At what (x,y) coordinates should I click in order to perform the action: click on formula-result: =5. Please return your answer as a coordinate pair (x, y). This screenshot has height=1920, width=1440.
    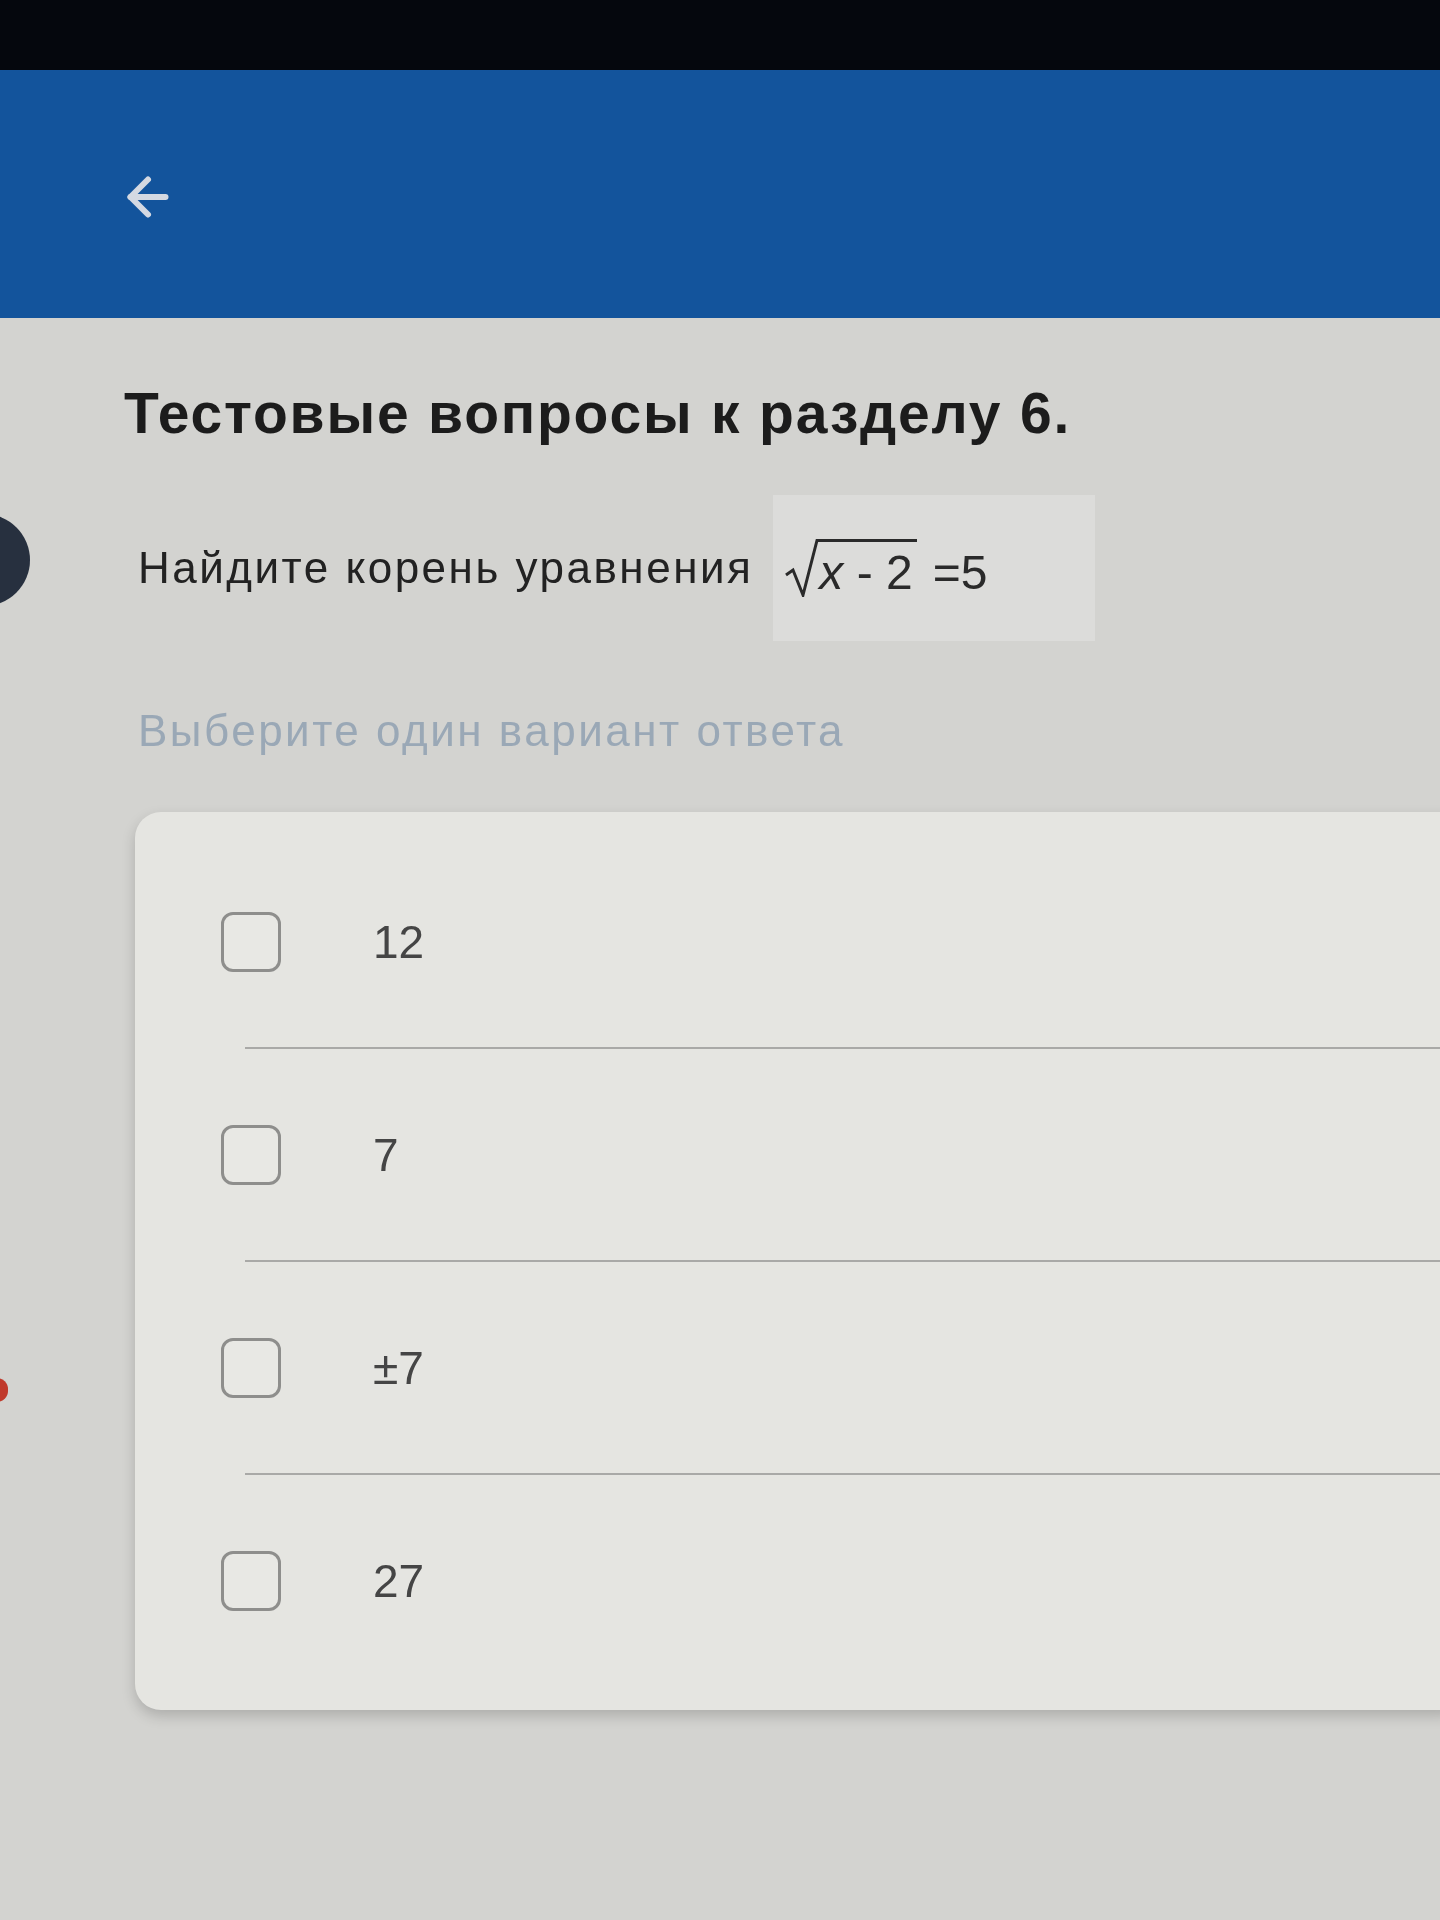
    Looking at the image, I should click on (960, 573).